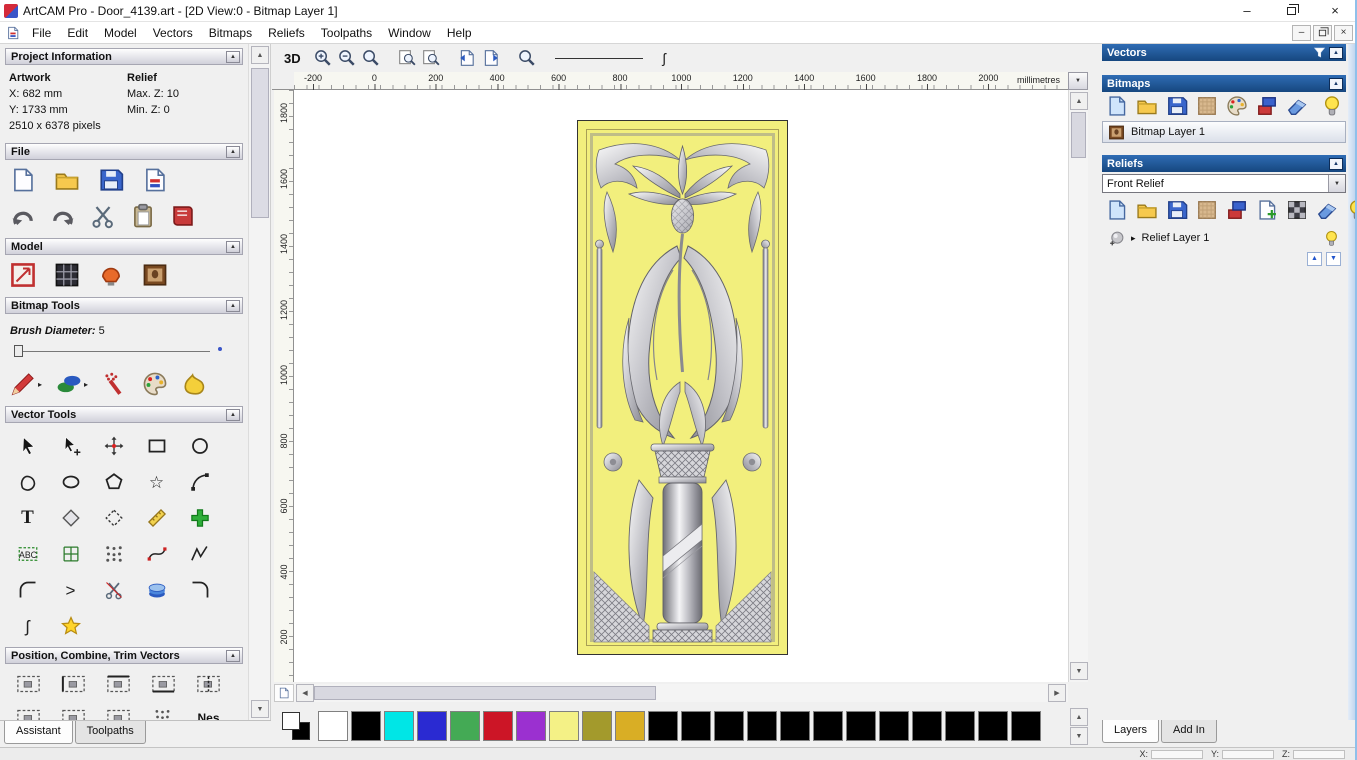  What do you see at coordinates (260, 55) in the screenshot?
I see `assistant-scroll-up-button: ▲` at bounding box center [260, 55].